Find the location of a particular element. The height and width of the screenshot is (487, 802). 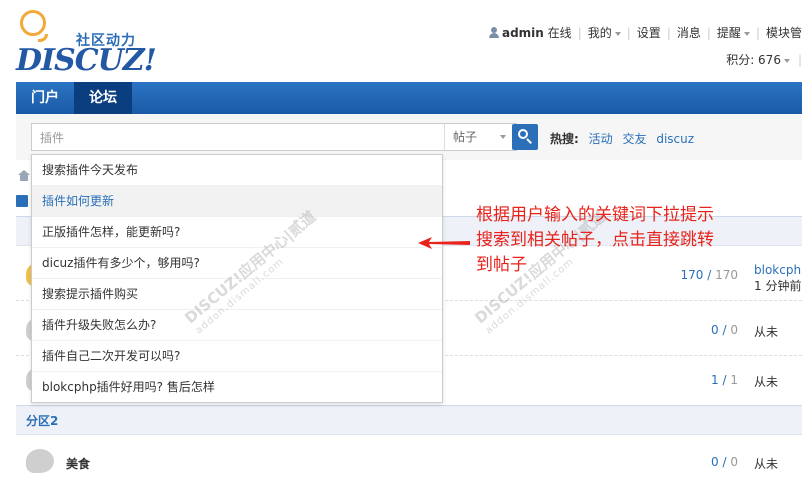

search-button is located at coordinates (525, 137).